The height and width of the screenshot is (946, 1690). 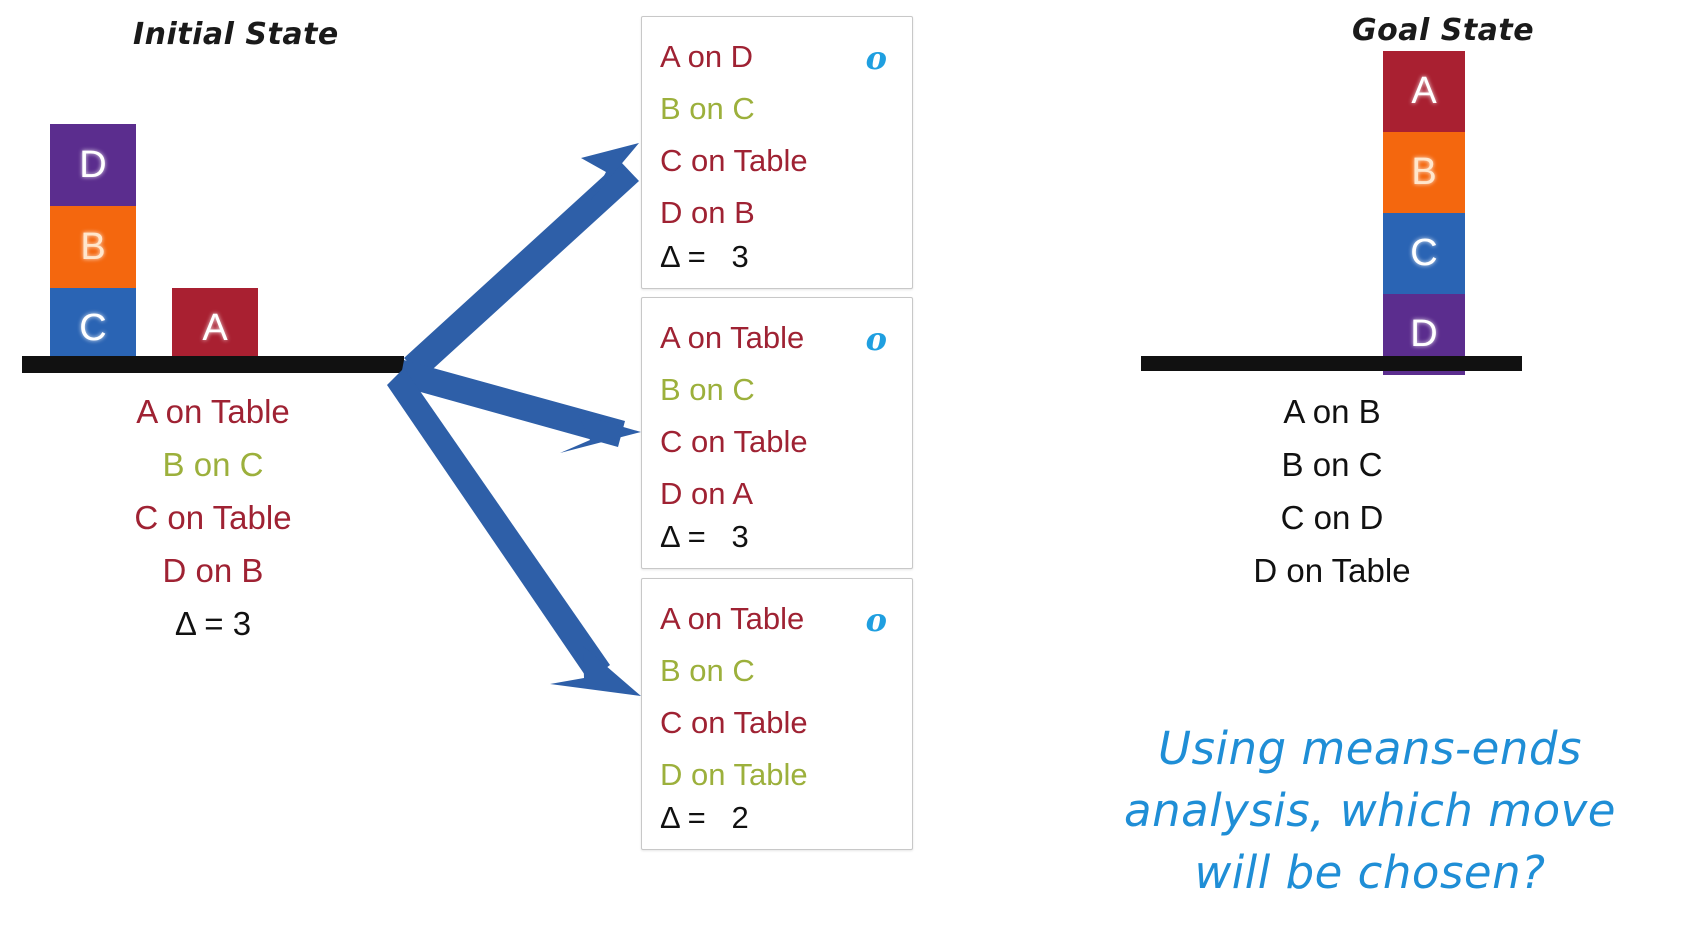 I want to click on successor-predicate-list: A on Table B on C C on Table D on A, so click(x=734, y=416).